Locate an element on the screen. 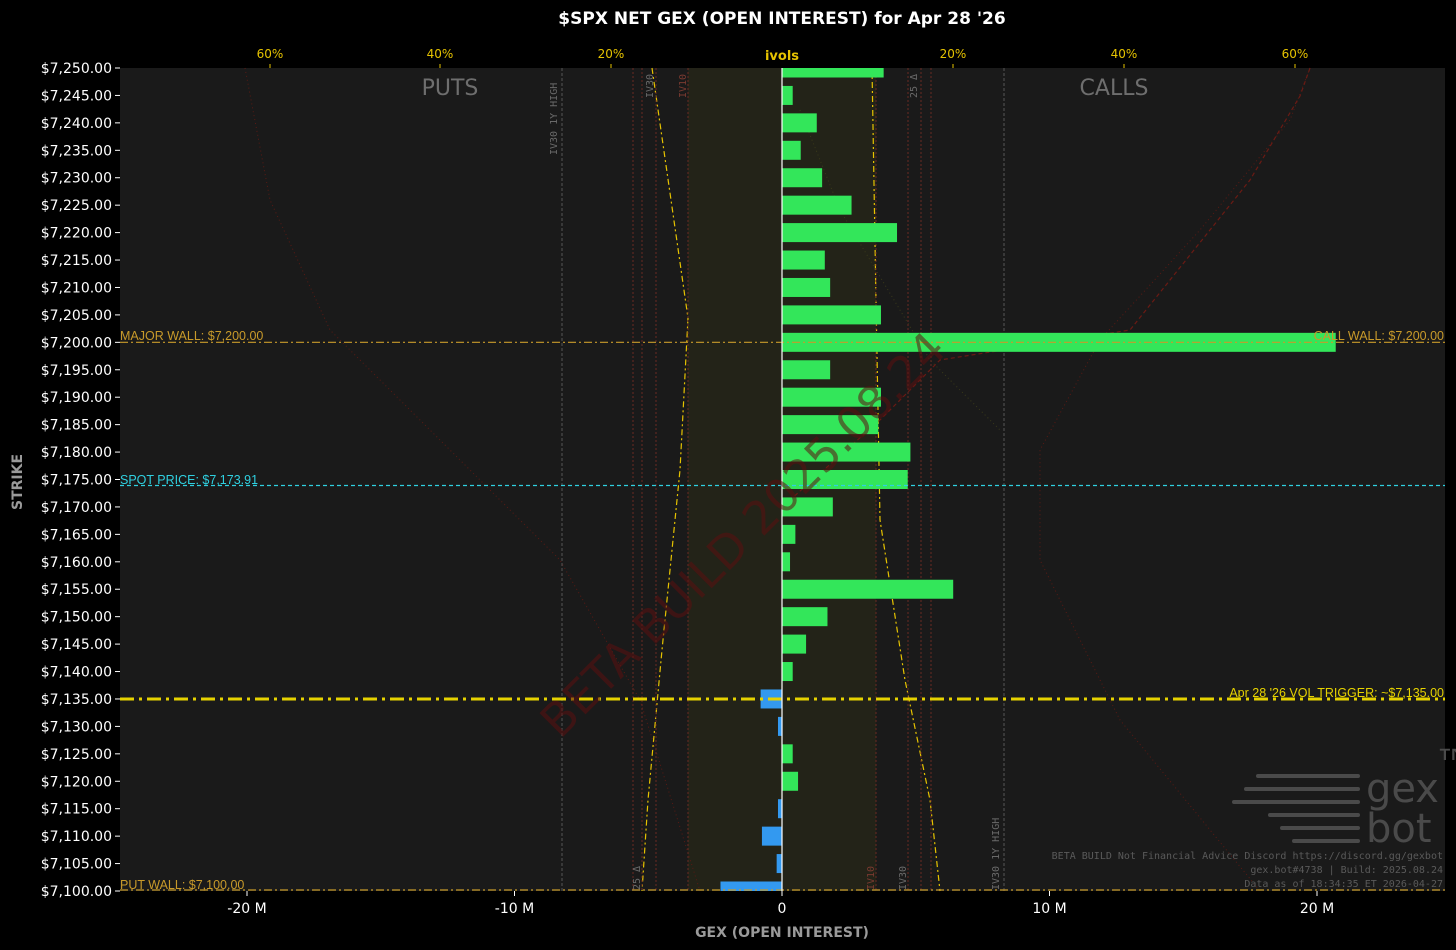 The image size is (1456, 950). x-tick-label: 0 is located at coordinates (782, 909).